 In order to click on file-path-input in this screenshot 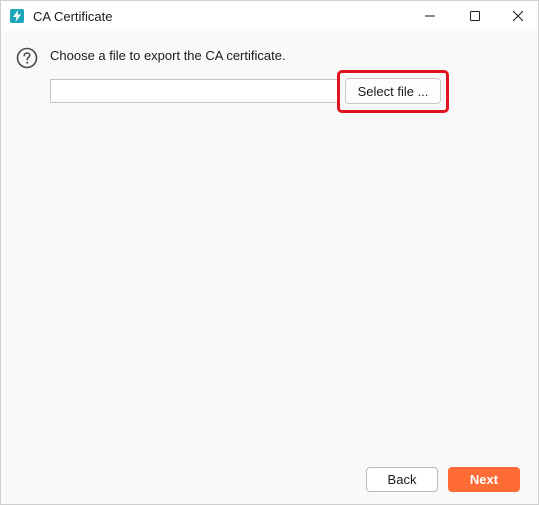, I will do `click(194, 91)`.